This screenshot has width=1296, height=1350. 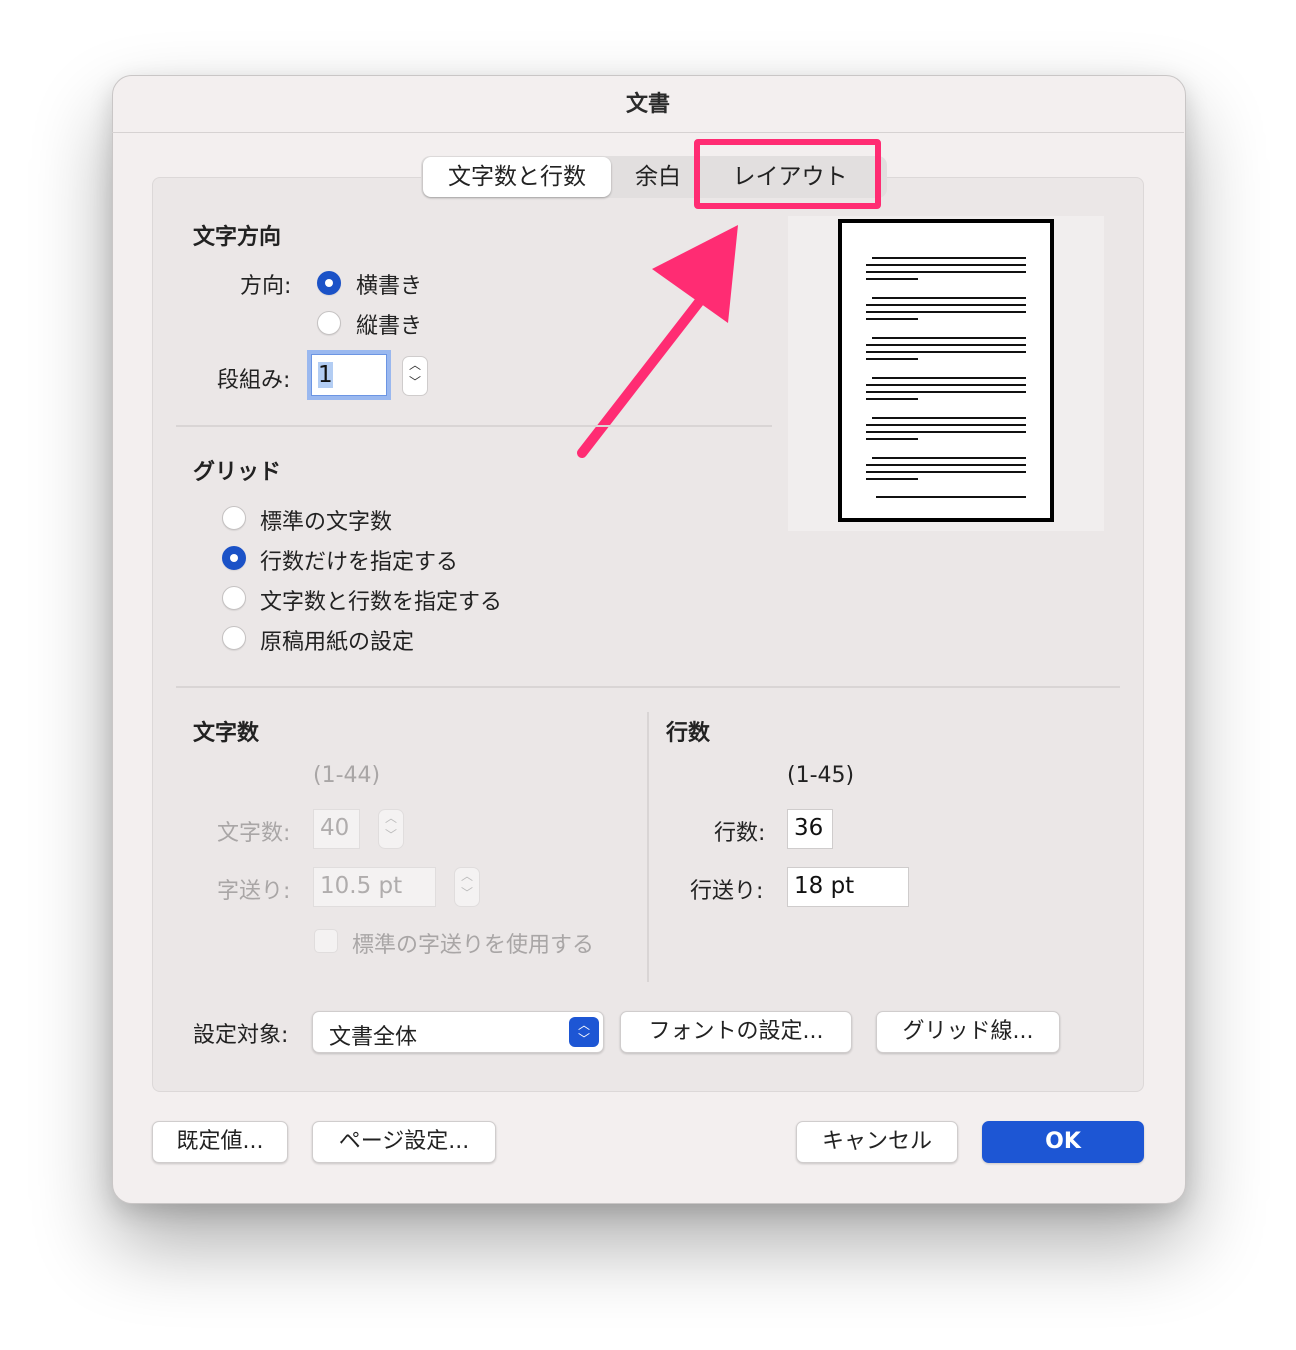 What do you see at coordinates (241, 1035) in the screenshot?
I see `apply-to-label: 設定対象:` at bounding box center [241, 1035].